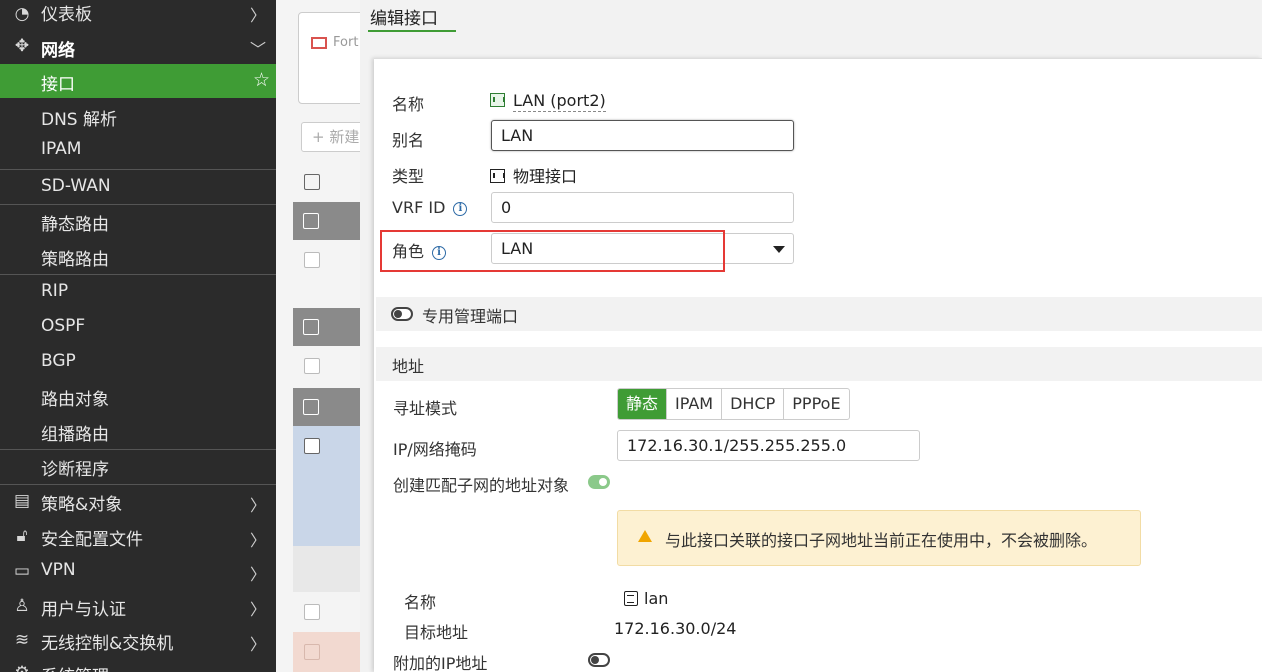 Image resolution: width=1262 pixels, height=672 pixels. I want to click on name-value: LAN (port2), so click(548, 101).